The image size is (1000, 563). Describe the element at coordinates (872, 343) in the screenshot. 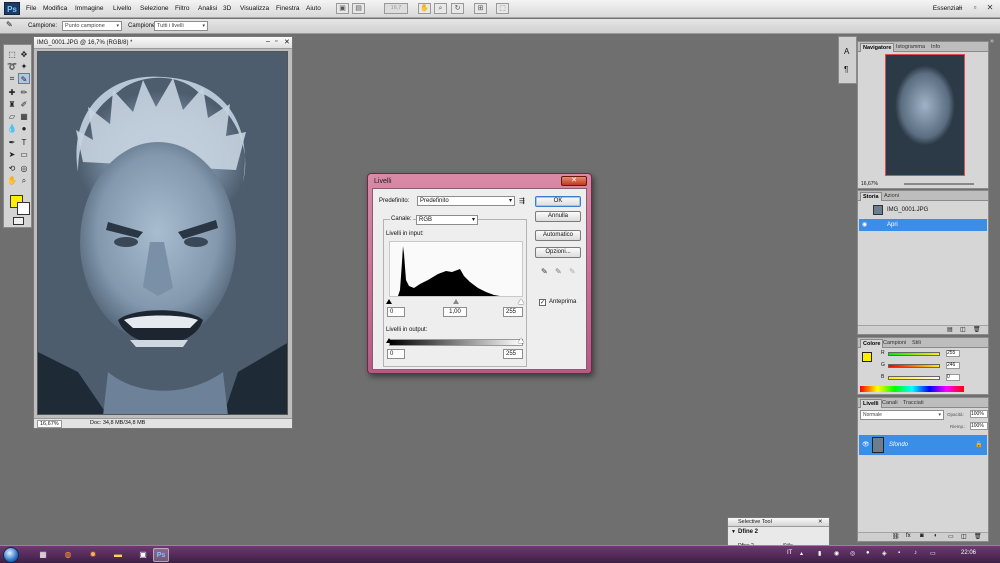

I see `tab-colore: Colore` at that location.